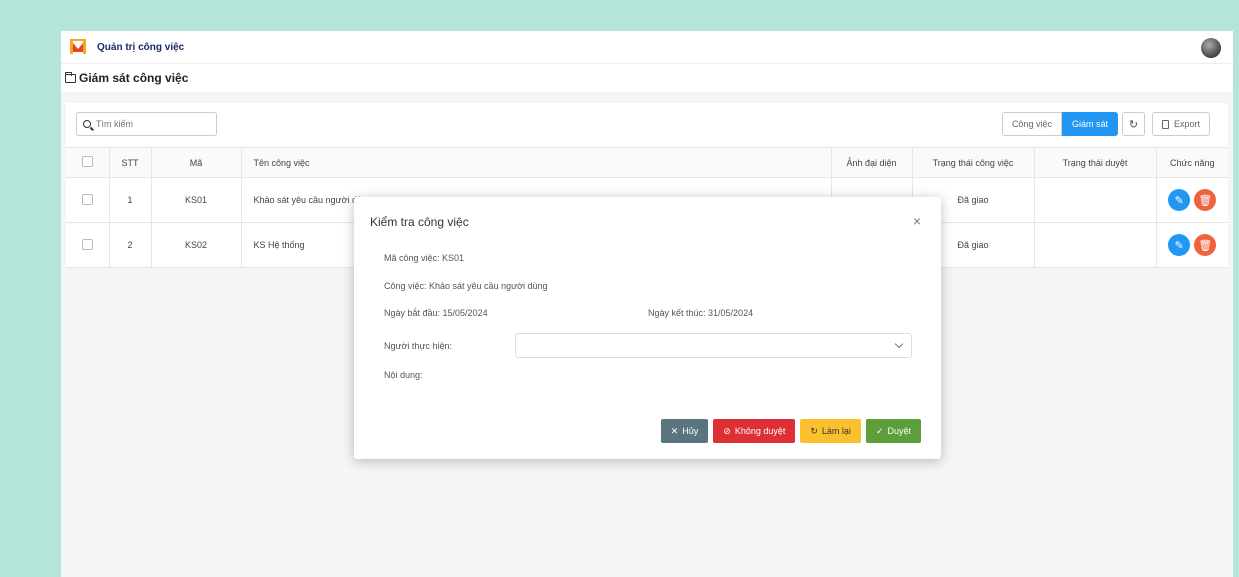 The height and width of the screenshot is (577, 1239). Describe the element at coordinates (1211, 48) in the screenshot. I see `user-avatar` at that location.